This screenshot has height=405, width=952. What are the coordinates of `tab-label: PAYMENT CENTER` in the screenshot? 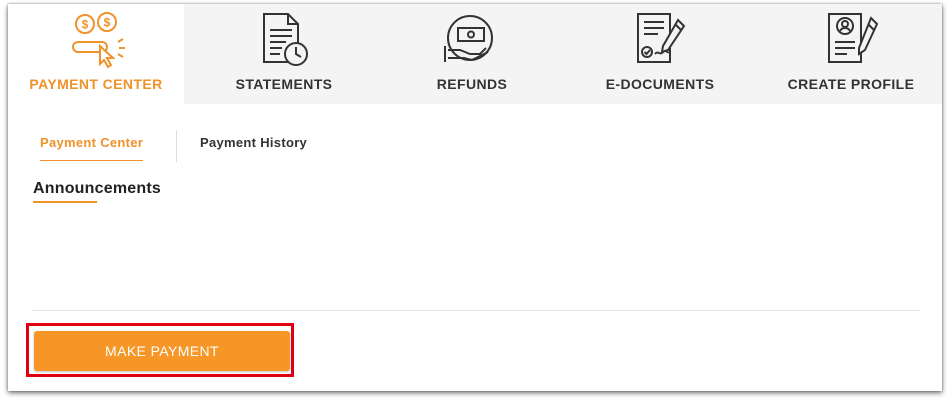 It's located at (96, 84).